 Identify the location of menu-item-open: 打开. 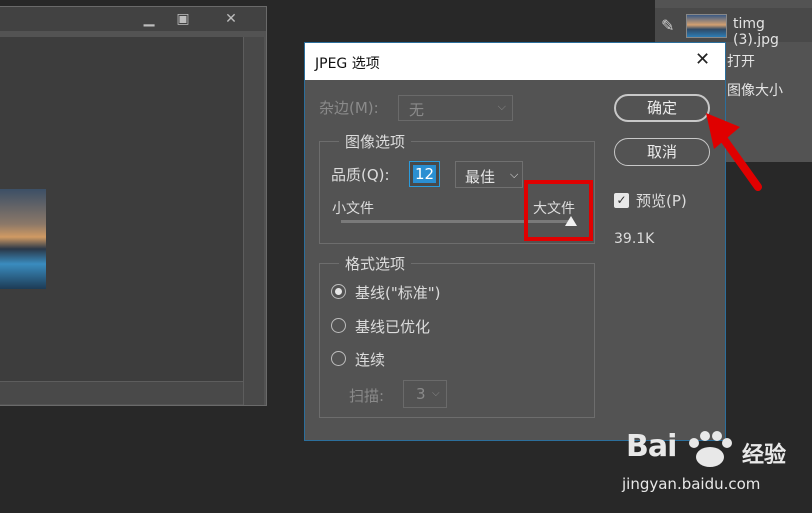
(741, 61).